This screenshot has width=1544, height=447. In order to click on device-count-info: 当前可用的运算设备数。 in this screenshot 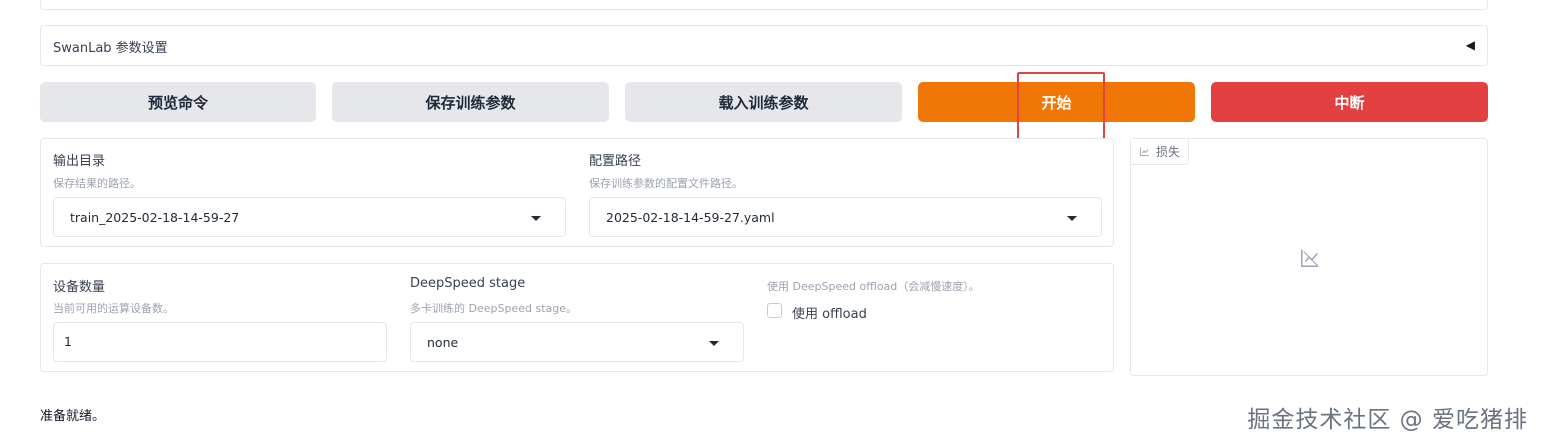, I will do `click(113, 308)`.